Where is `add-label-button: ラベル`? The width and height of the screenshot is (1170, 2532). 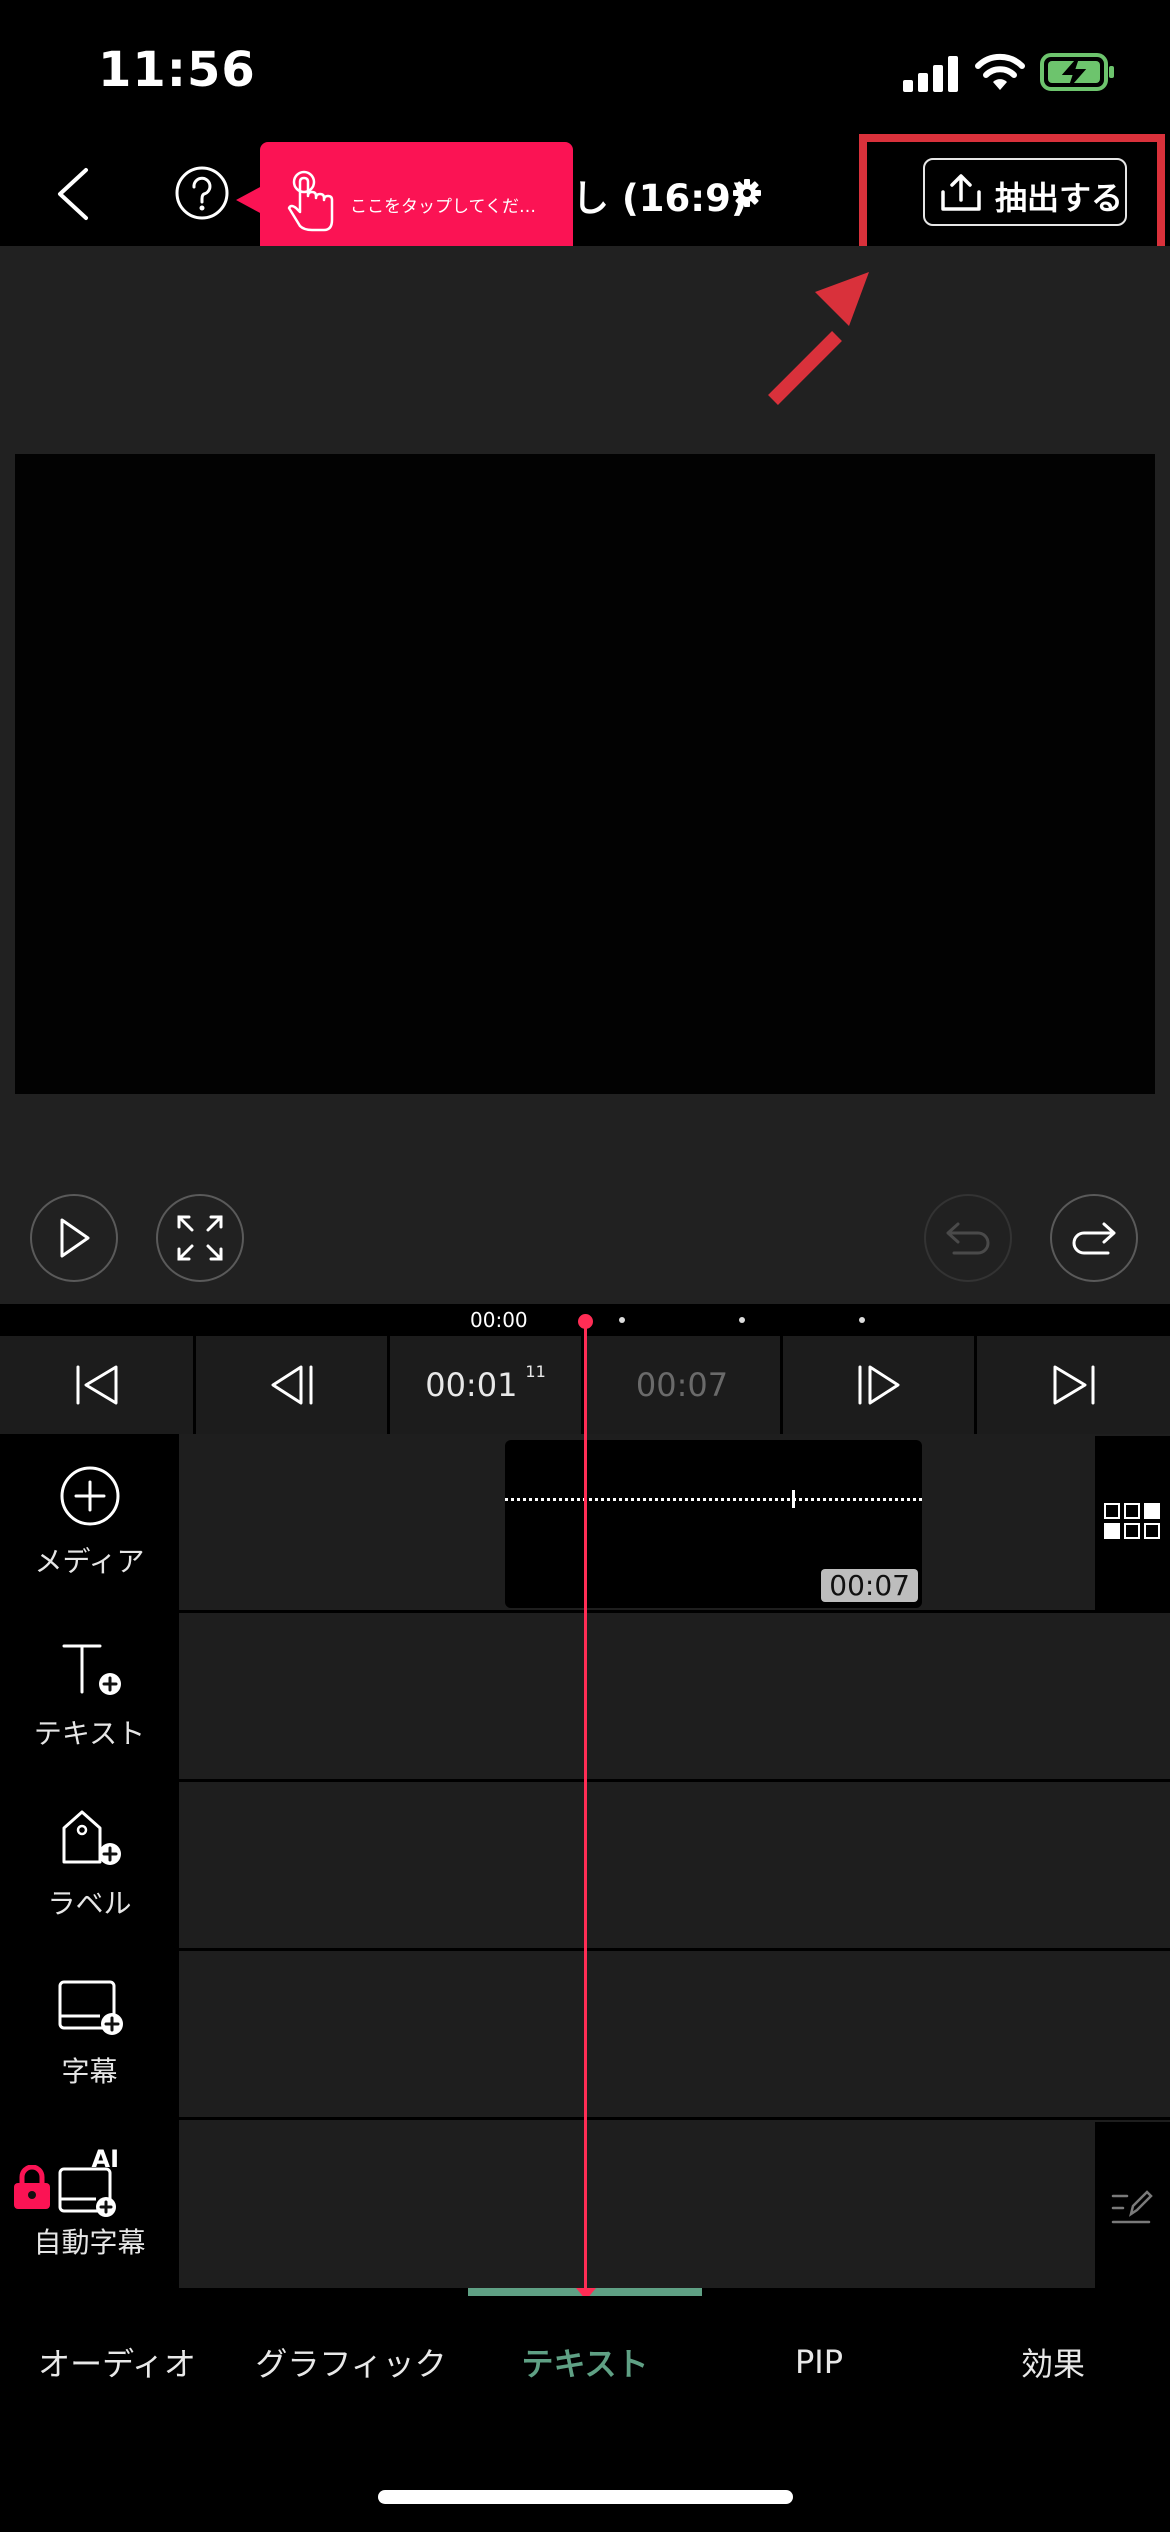 add-label-button: ラベル is located at coordinates (89, 1865).